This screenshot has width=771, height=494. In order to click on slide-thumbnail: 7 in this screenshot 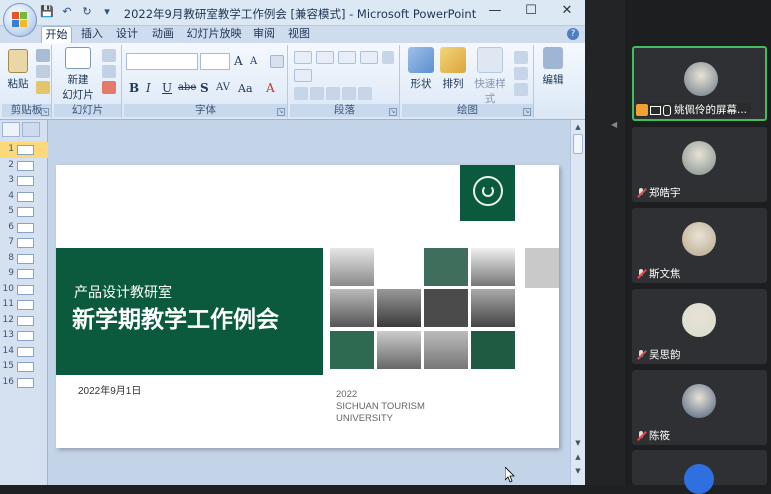, I will do `click(24, 243)`.